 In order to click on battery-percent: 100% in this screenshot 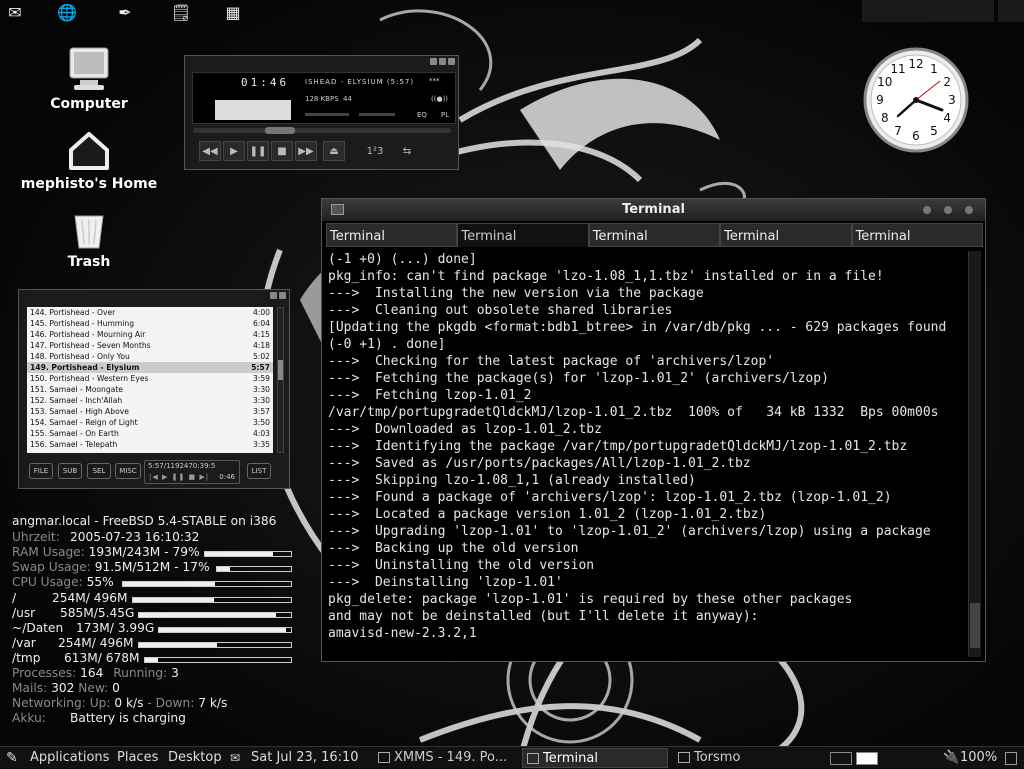, I will do `click(979, 757)`.